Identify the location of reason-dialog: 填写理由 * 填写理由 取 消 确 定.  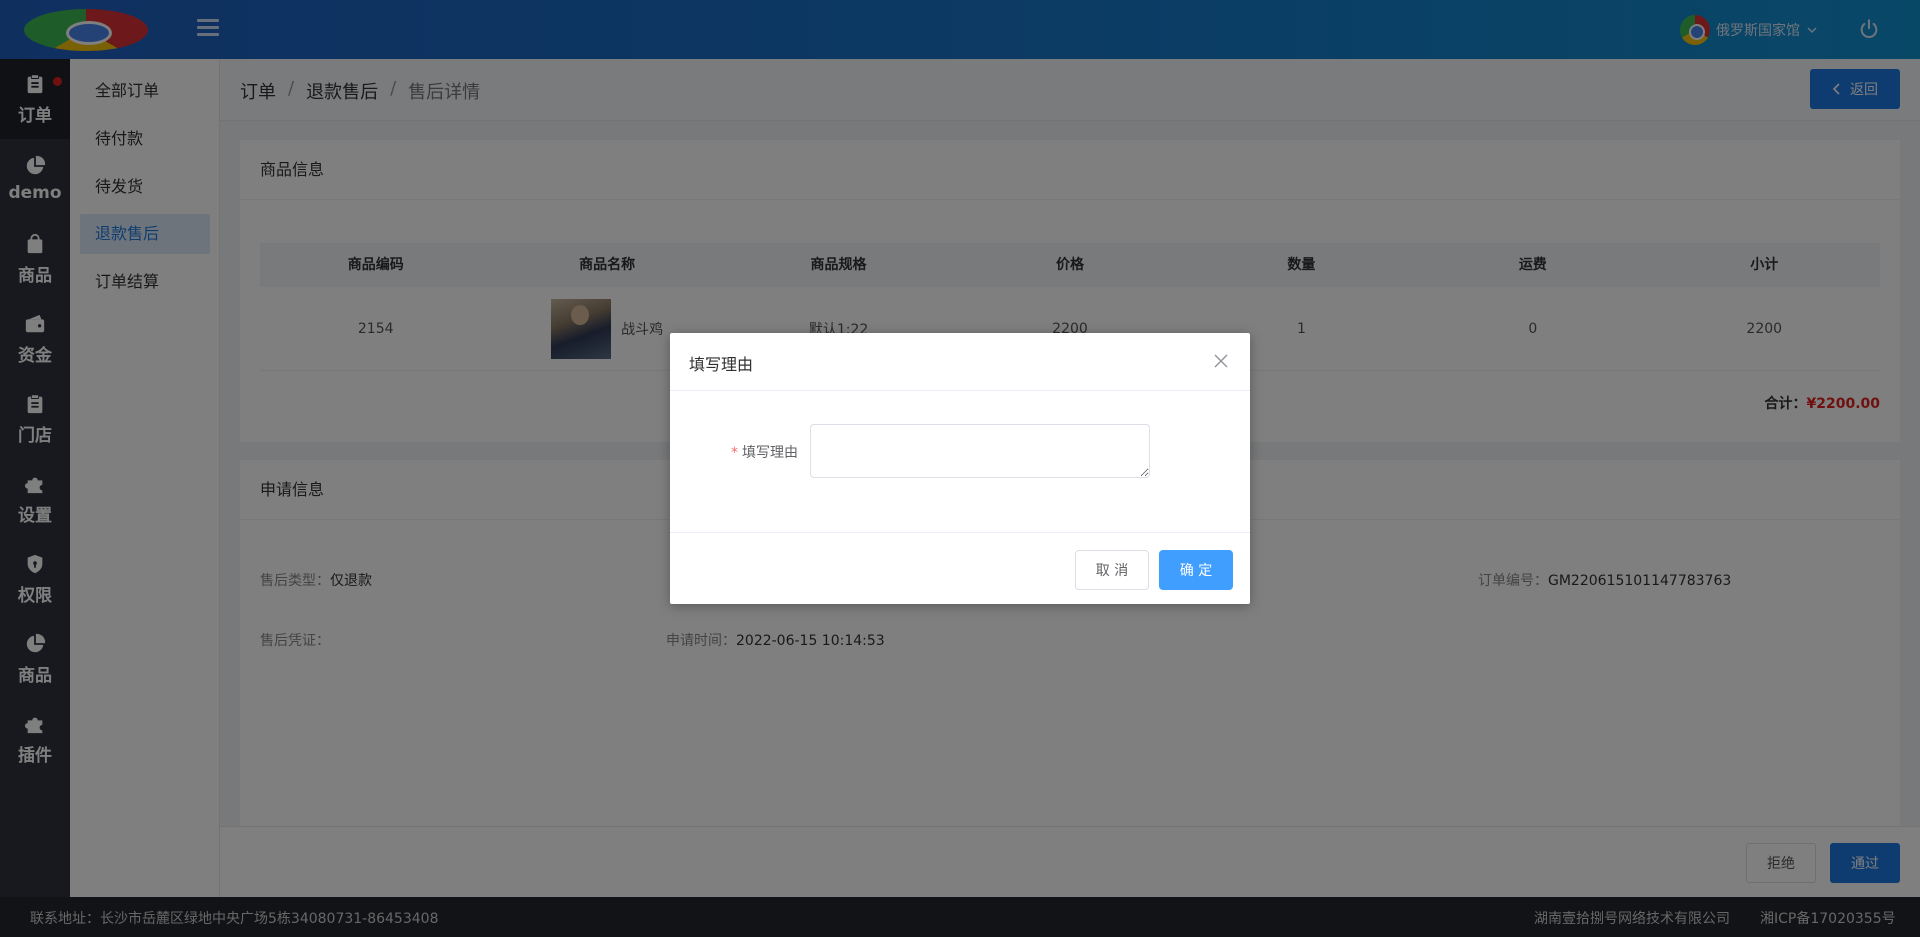
(960, 468).